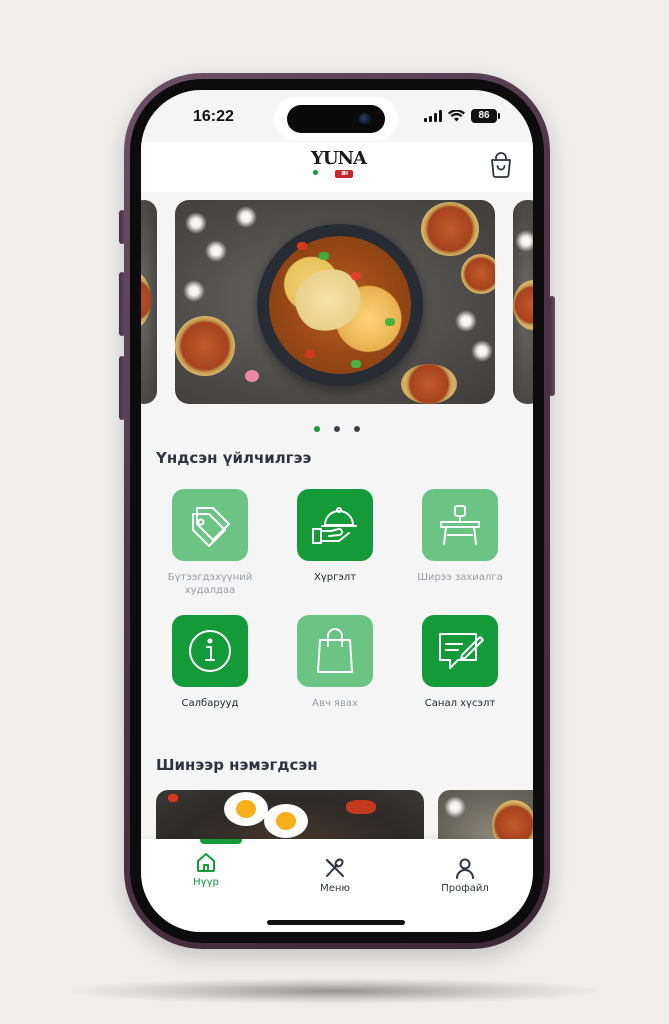 This screenshot has width=669, height=1024. What do you see at coordinates (213, 116) in the screenshot?
I see `status-time: 16:22` at bounding box center [213, 116].